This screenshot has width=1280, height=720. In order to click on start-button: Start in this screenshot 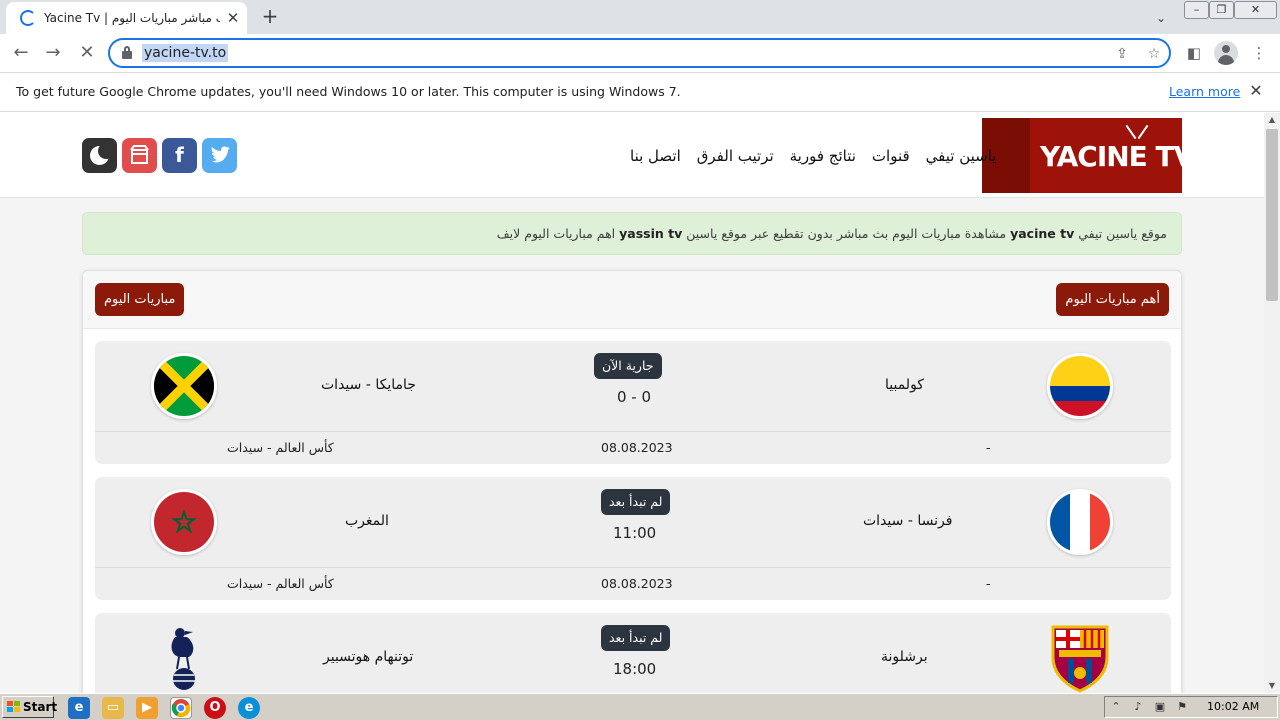, I will do `click(30, 707)`.